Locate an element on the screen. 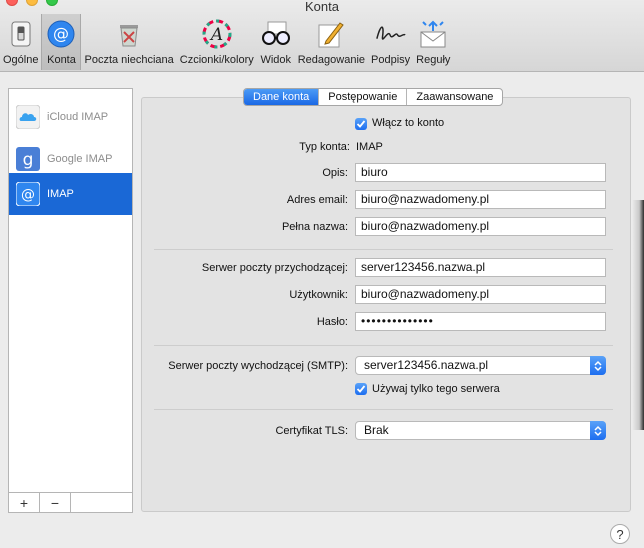 Image resolution: width=644 pixels, height=548 pixels. email-label: Adres email: is located at coordinates (317, 200).